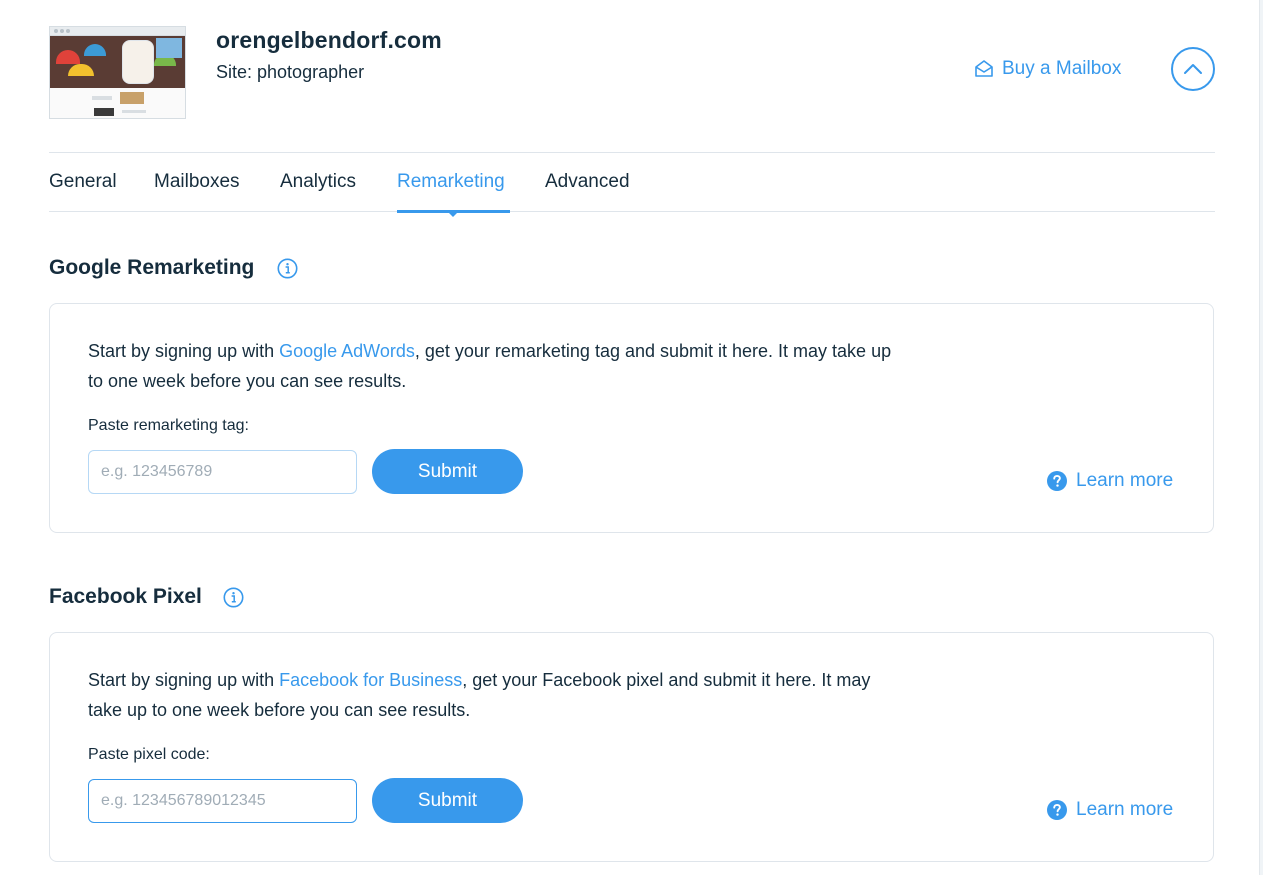 This screenshot has width=1263, height=875. I want to click on tab-advanced: Advanced, so click(587, 182).